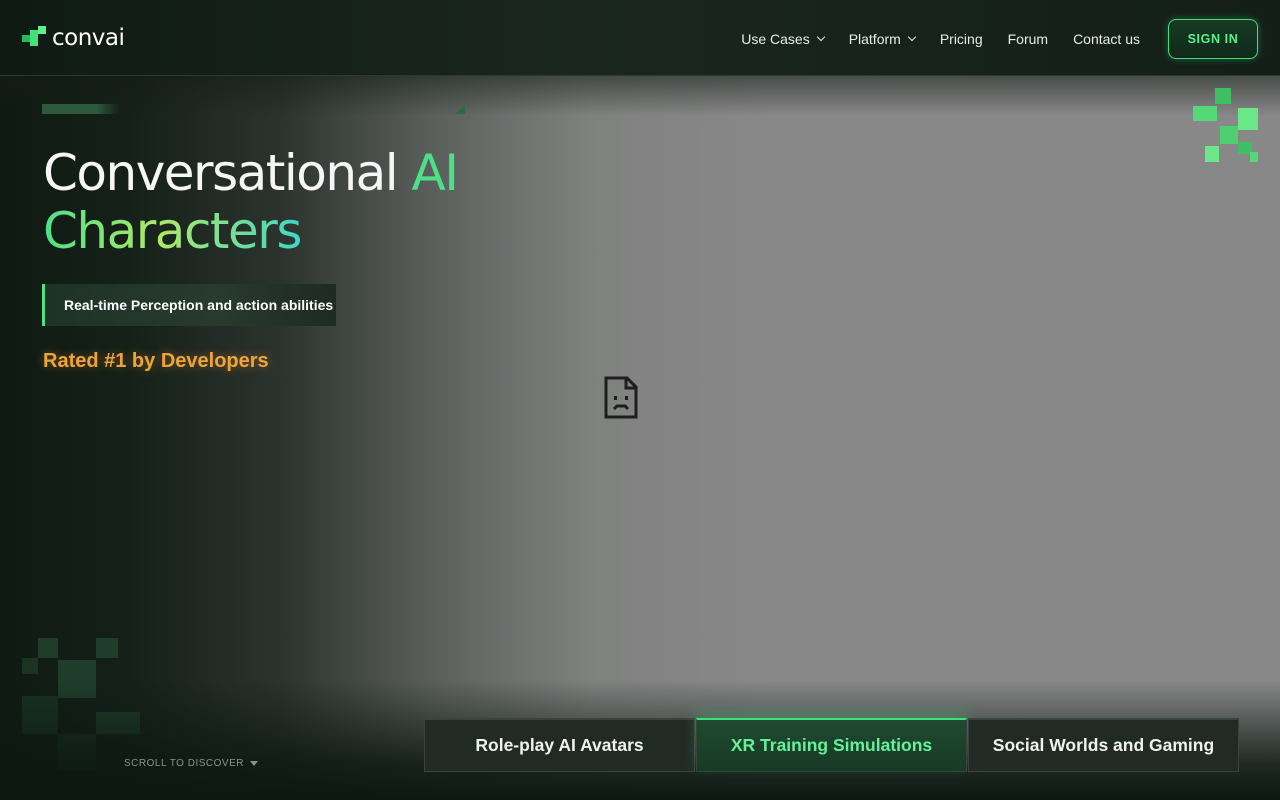 The height and width of the screenshot is (800, 1280). Describe the element at coordinates (775, 39) in the screenshot. I see `nav-use-cases-label: Use Cases` at that location.